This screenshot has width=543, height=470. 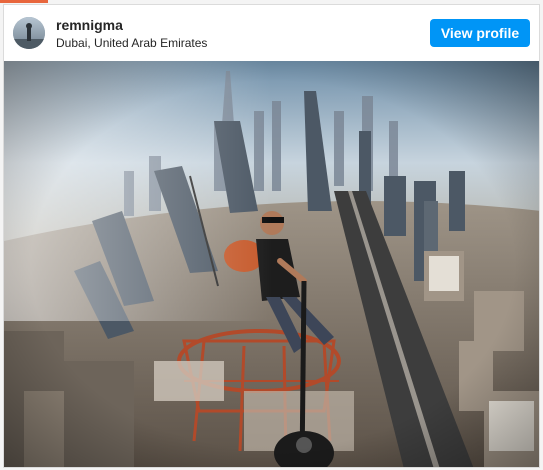 I want to click on accent-strip, so click(x=24, y=1).